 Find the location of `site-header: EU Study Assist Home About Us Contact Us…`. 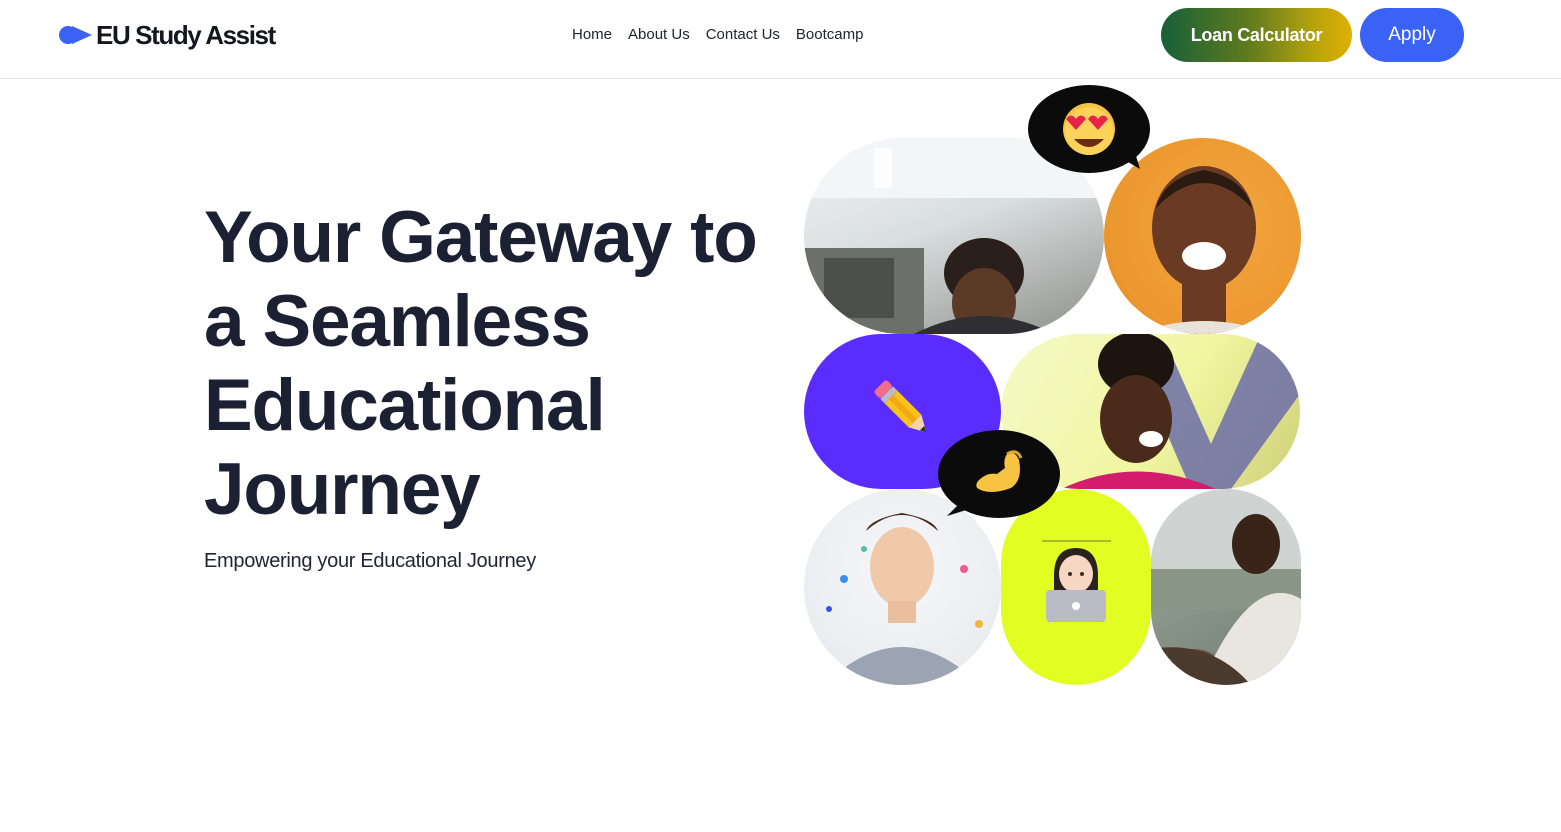

site-header: EU Study Assist Home About Us Contact Us… is located at coordinates (780, 39).